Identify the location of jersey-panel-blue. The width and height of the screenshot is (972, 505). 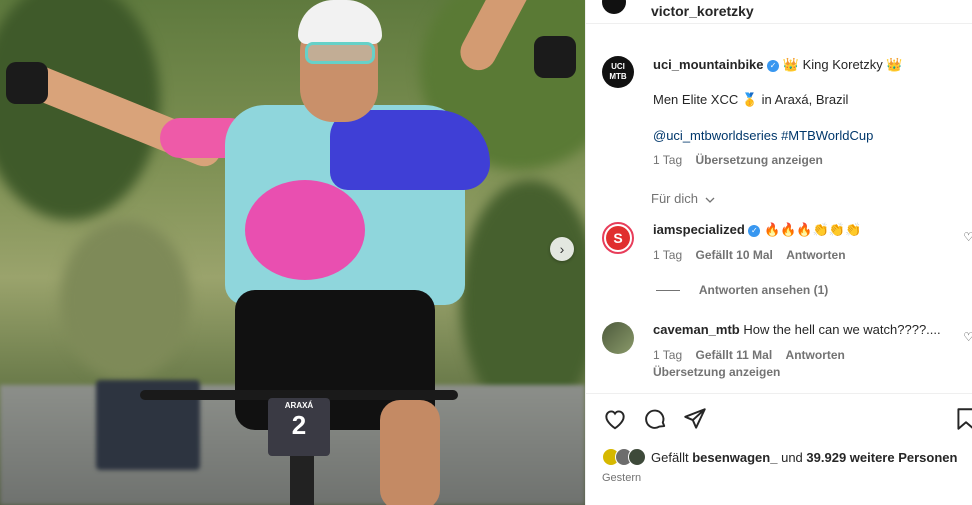
(410, 150).